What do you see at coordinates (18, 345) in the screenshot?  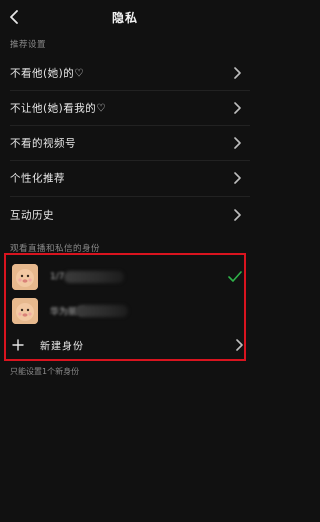 I see `plus-icon` at bounding box center [18, 345].